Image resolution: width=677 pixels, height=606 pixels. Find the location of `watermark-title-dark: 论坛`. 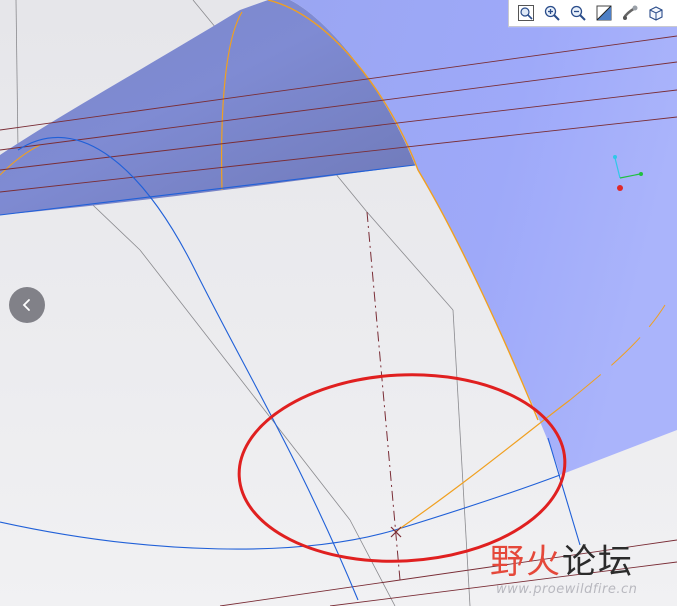

watermark-title-dark: 论坛 is located at coordinates (598, 562).